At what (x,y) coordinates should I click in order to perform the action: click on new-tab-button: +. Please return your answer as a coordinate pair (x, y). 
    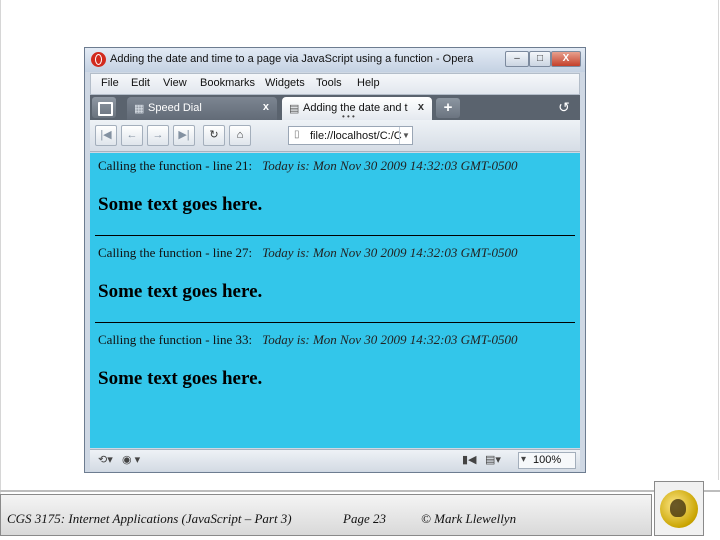
    Looking at the image, I should click on (448, 108).